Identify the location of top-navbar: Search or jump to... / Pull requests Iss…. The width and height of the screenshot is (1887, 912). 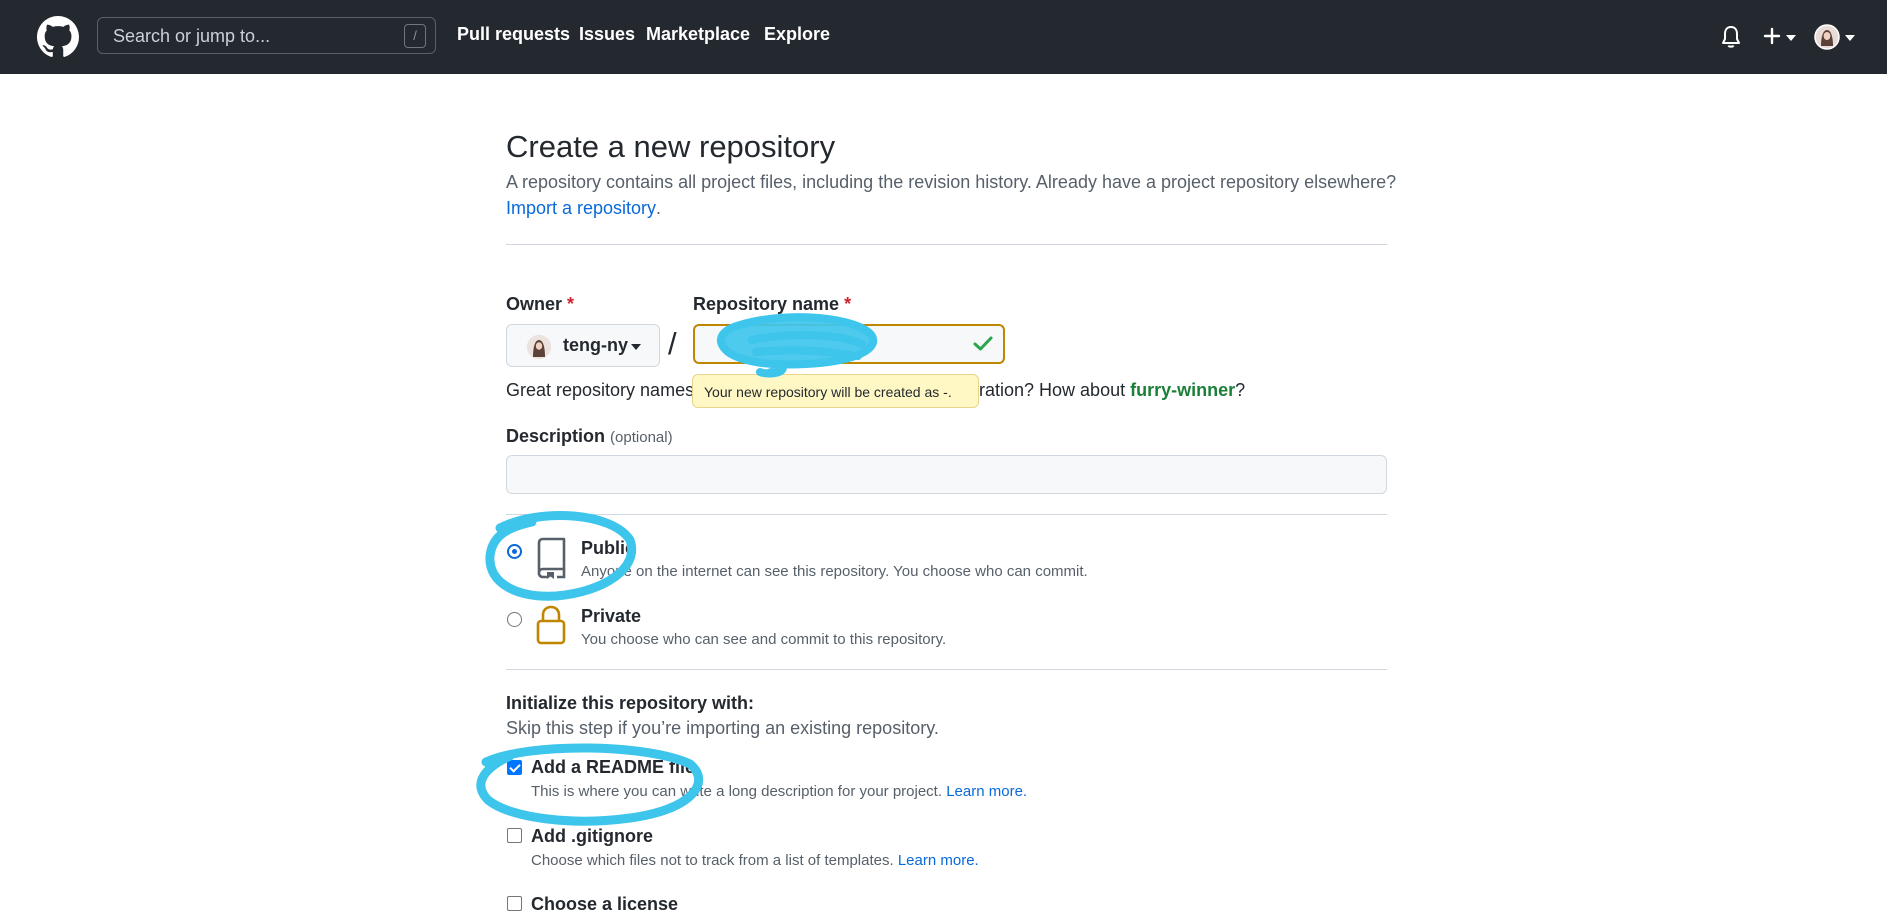
(943, 37).